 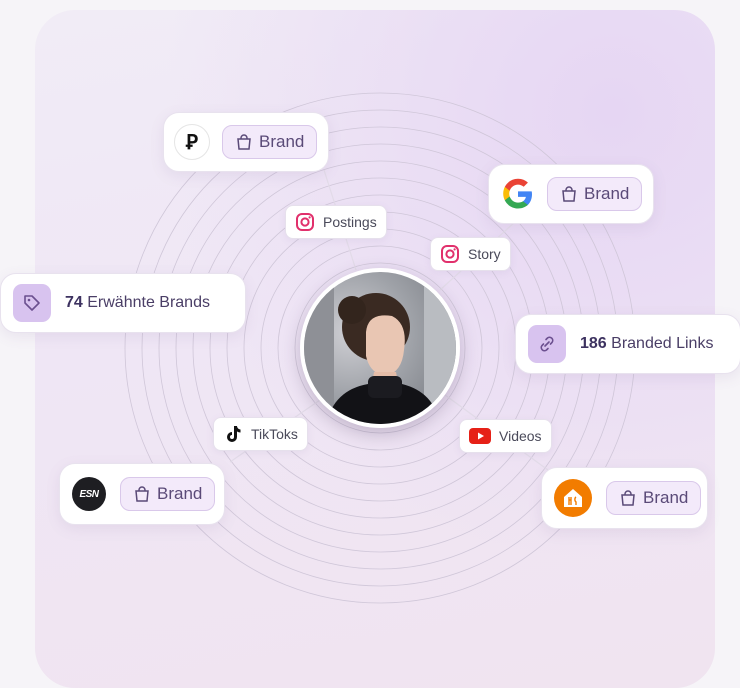 I want to click on woman-portrait-icon, so click(x=380, y=348).